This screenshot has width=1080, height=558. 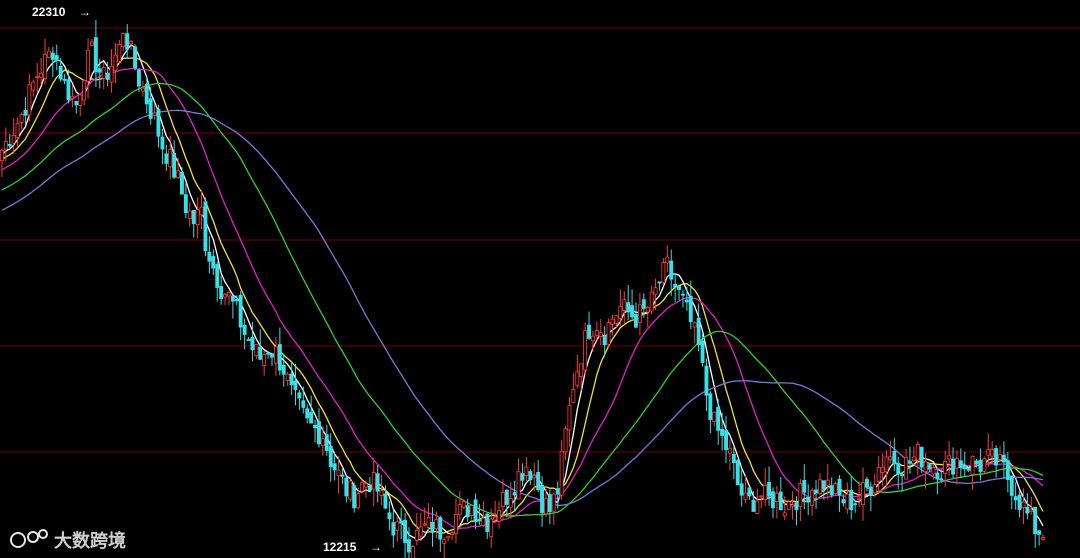 What do you see at coordinates (85, 12) in the screenshot?
I see `high-arrow-icon: →` at bounding box center [85, 12].